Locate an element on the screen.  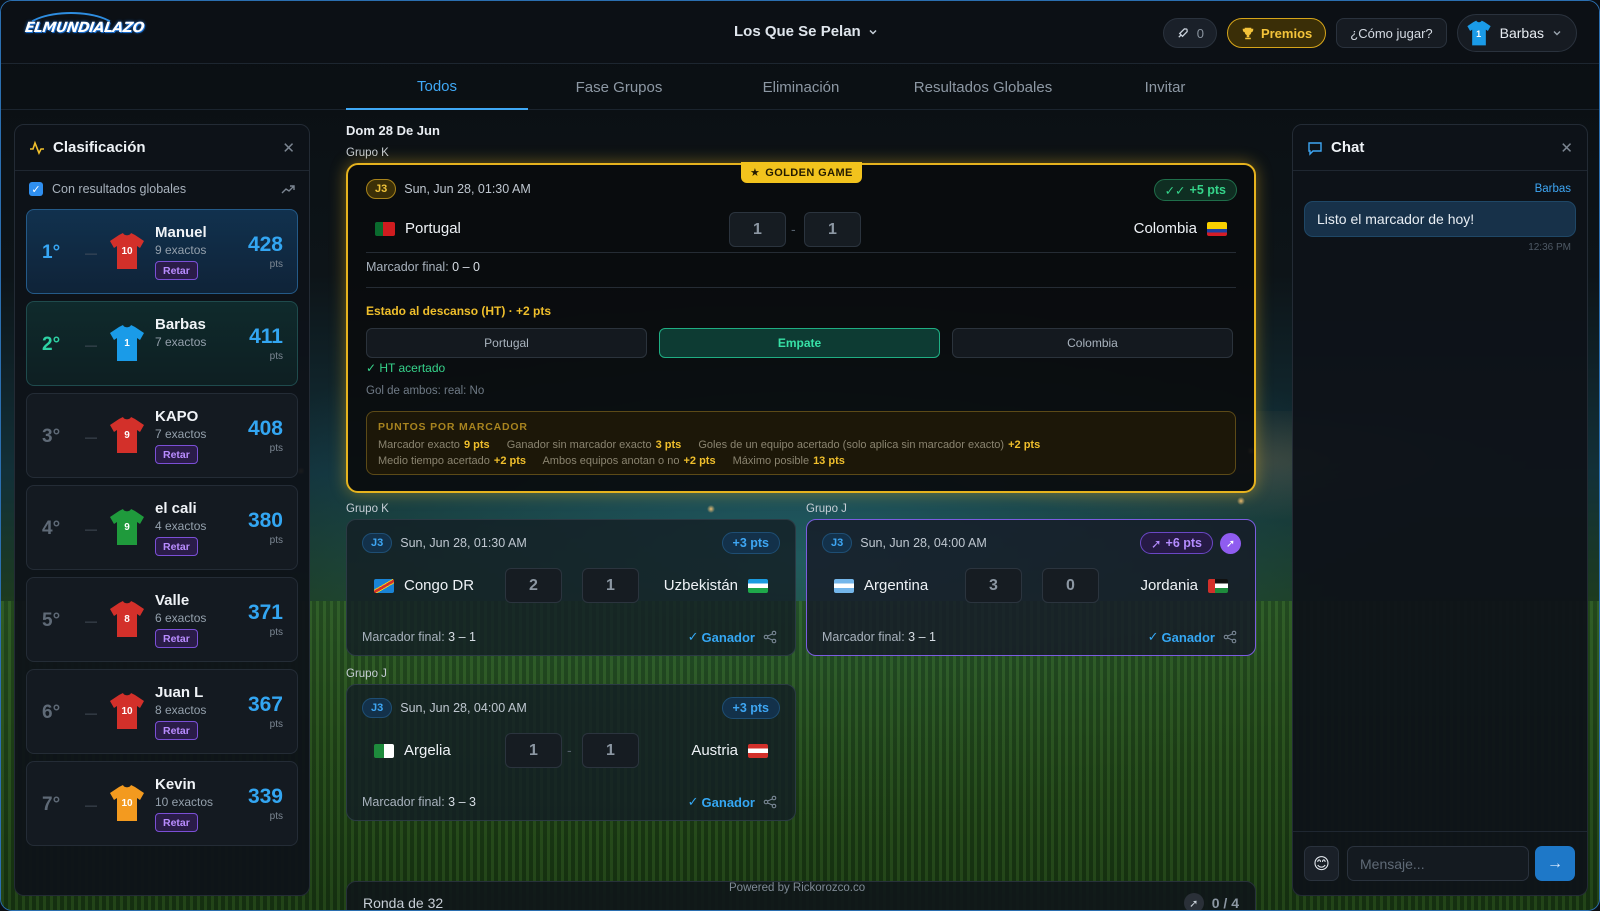
tab-todos: Todos is located at coordinates (437, 87).